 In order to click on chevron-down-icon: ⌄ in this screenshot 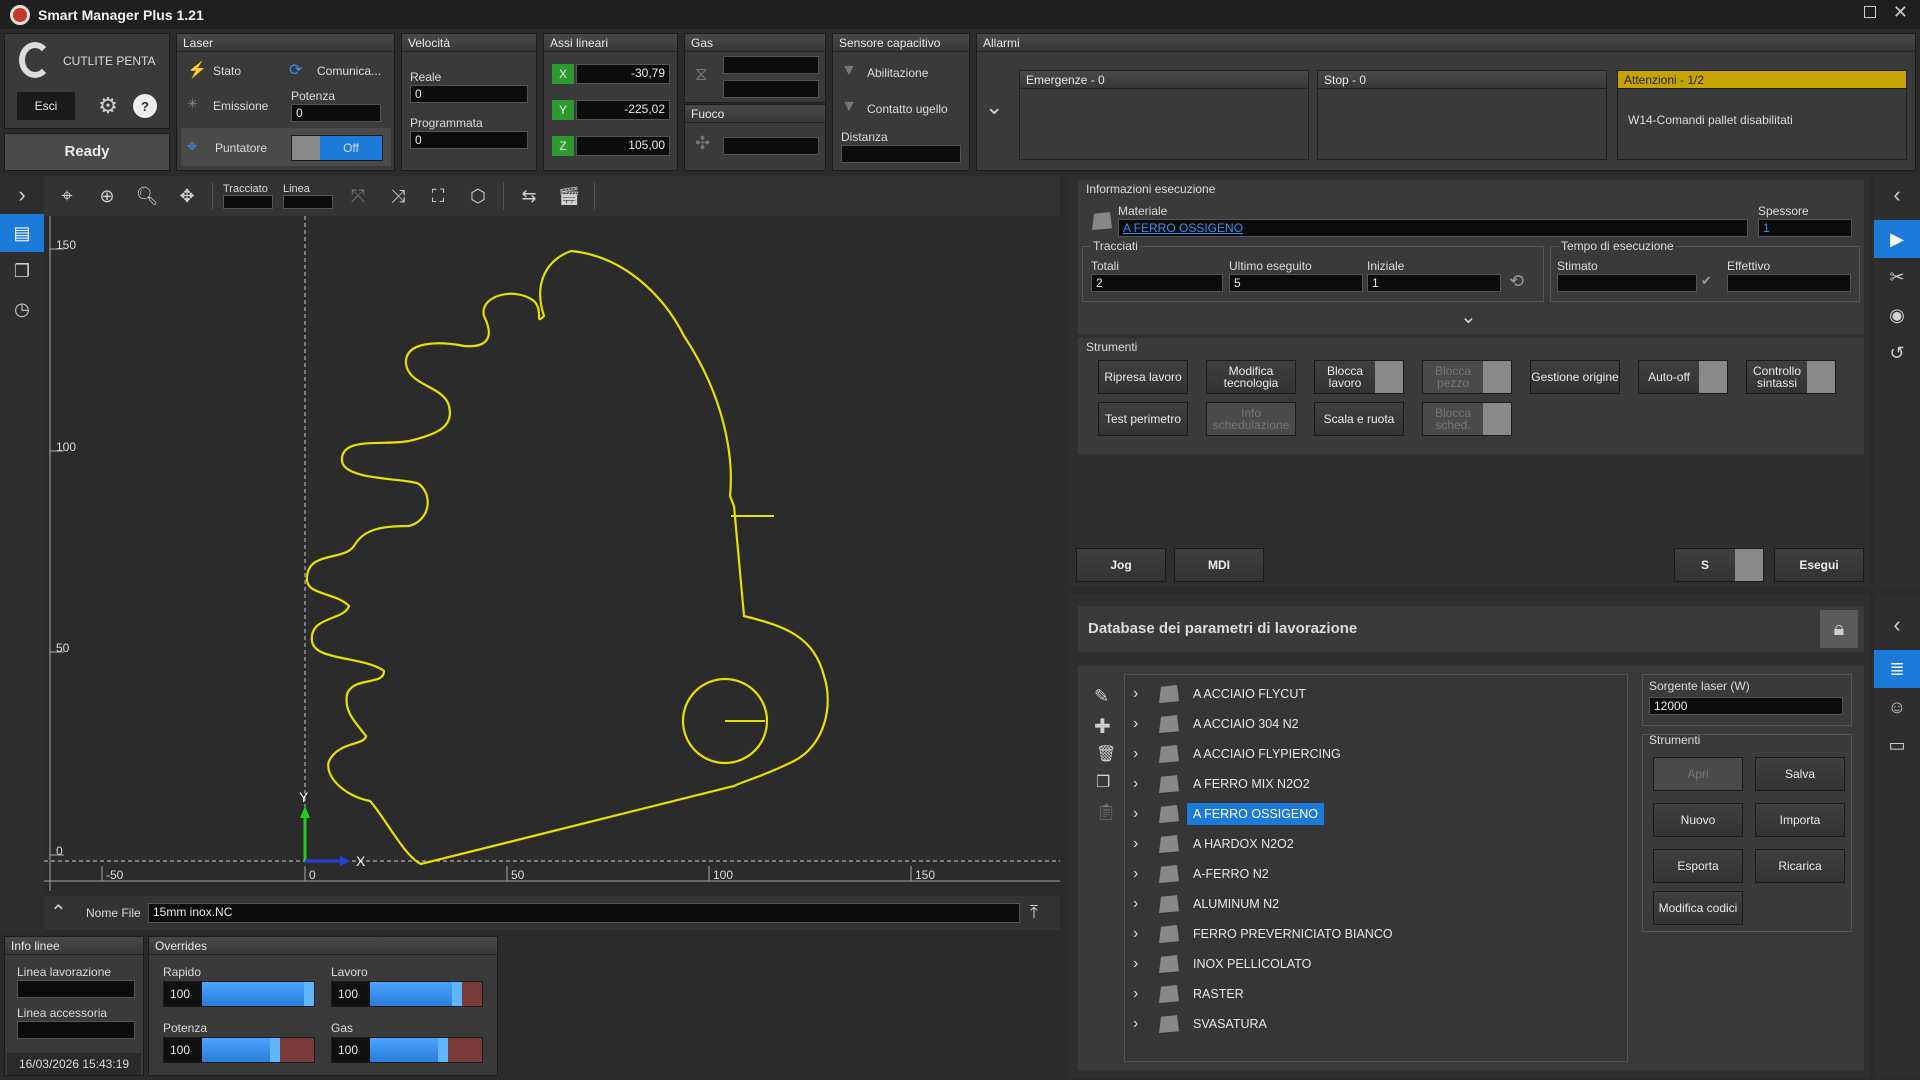, I will do `click(994, 107)`.